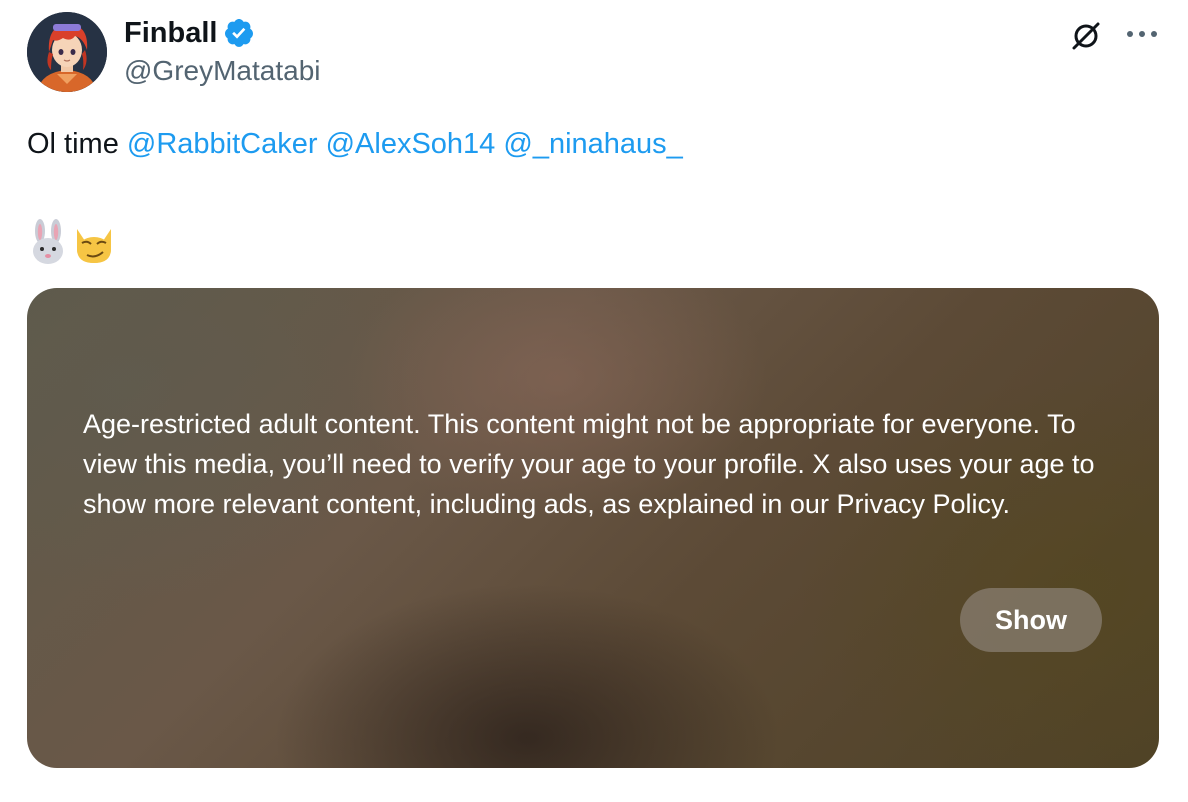 The height and width of the screenshot is (802, 1188). What do you see at coordinates (239, 33) in the screenshot?
I see `verified-badge-icon` at bounding box center [239, 33].